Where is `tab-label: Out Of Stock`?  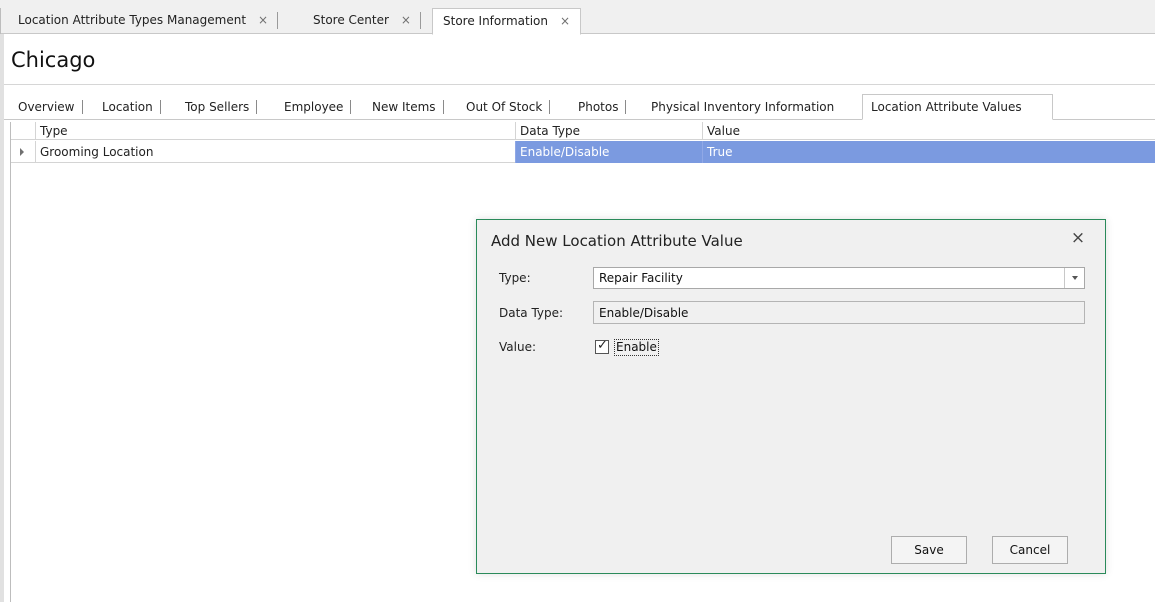
tab-label: Out Of Stock is located at coordinates (504, 107).